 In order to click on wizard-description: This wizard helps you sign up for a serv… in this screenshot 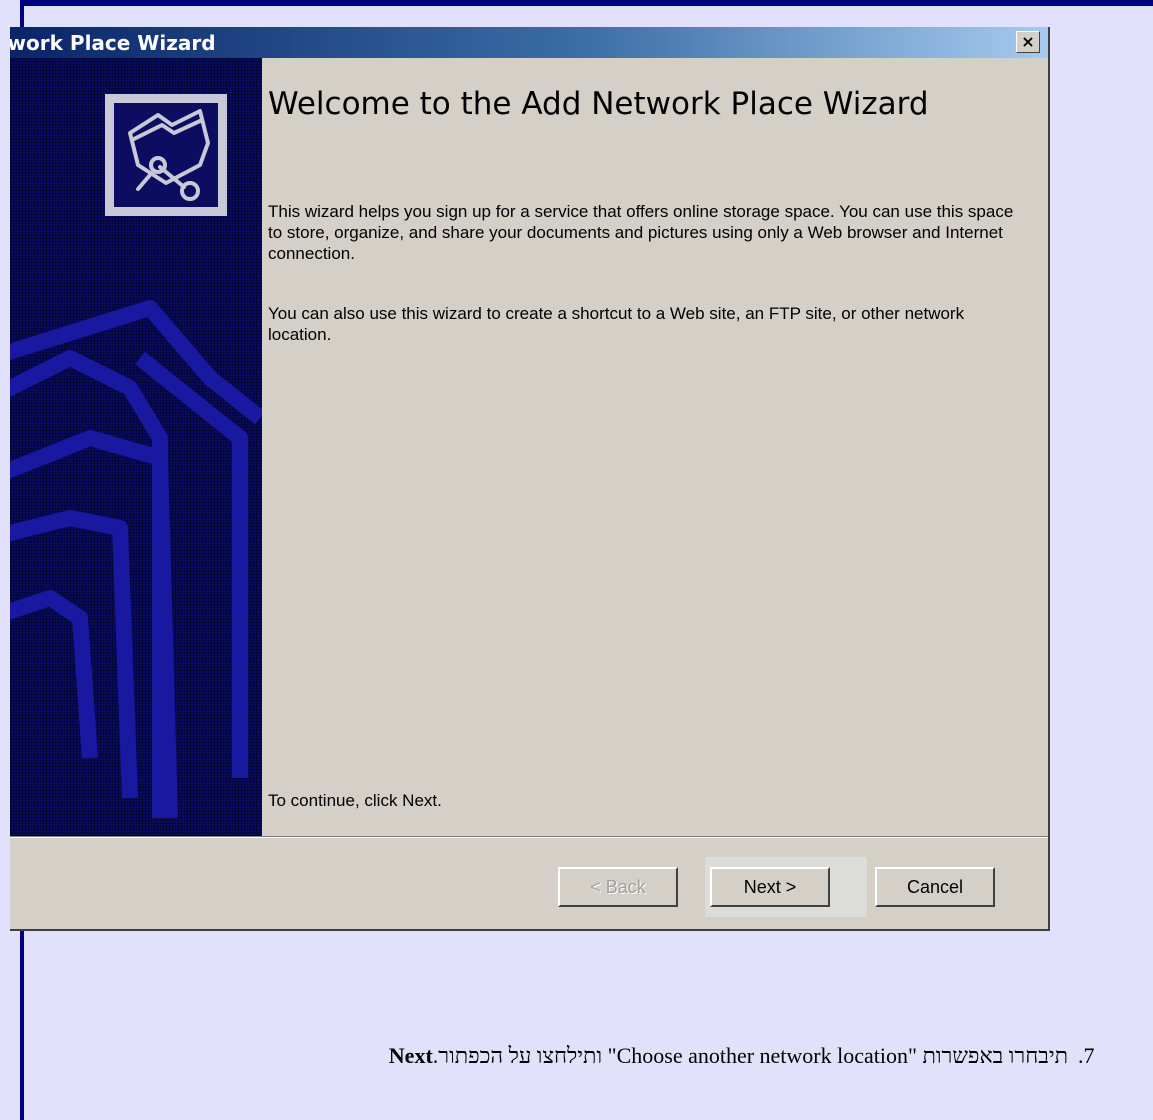, I will do `click(641, 232)`.